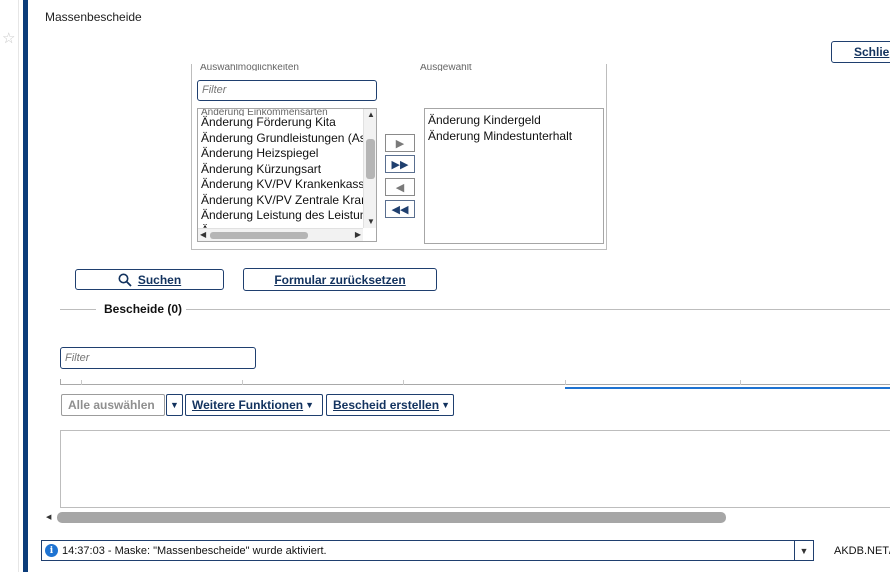 The image size is (890, 572). Describe the element at coordinates (159, 279) in the screenshot. I see `search-button-label: Suchen` at that location.